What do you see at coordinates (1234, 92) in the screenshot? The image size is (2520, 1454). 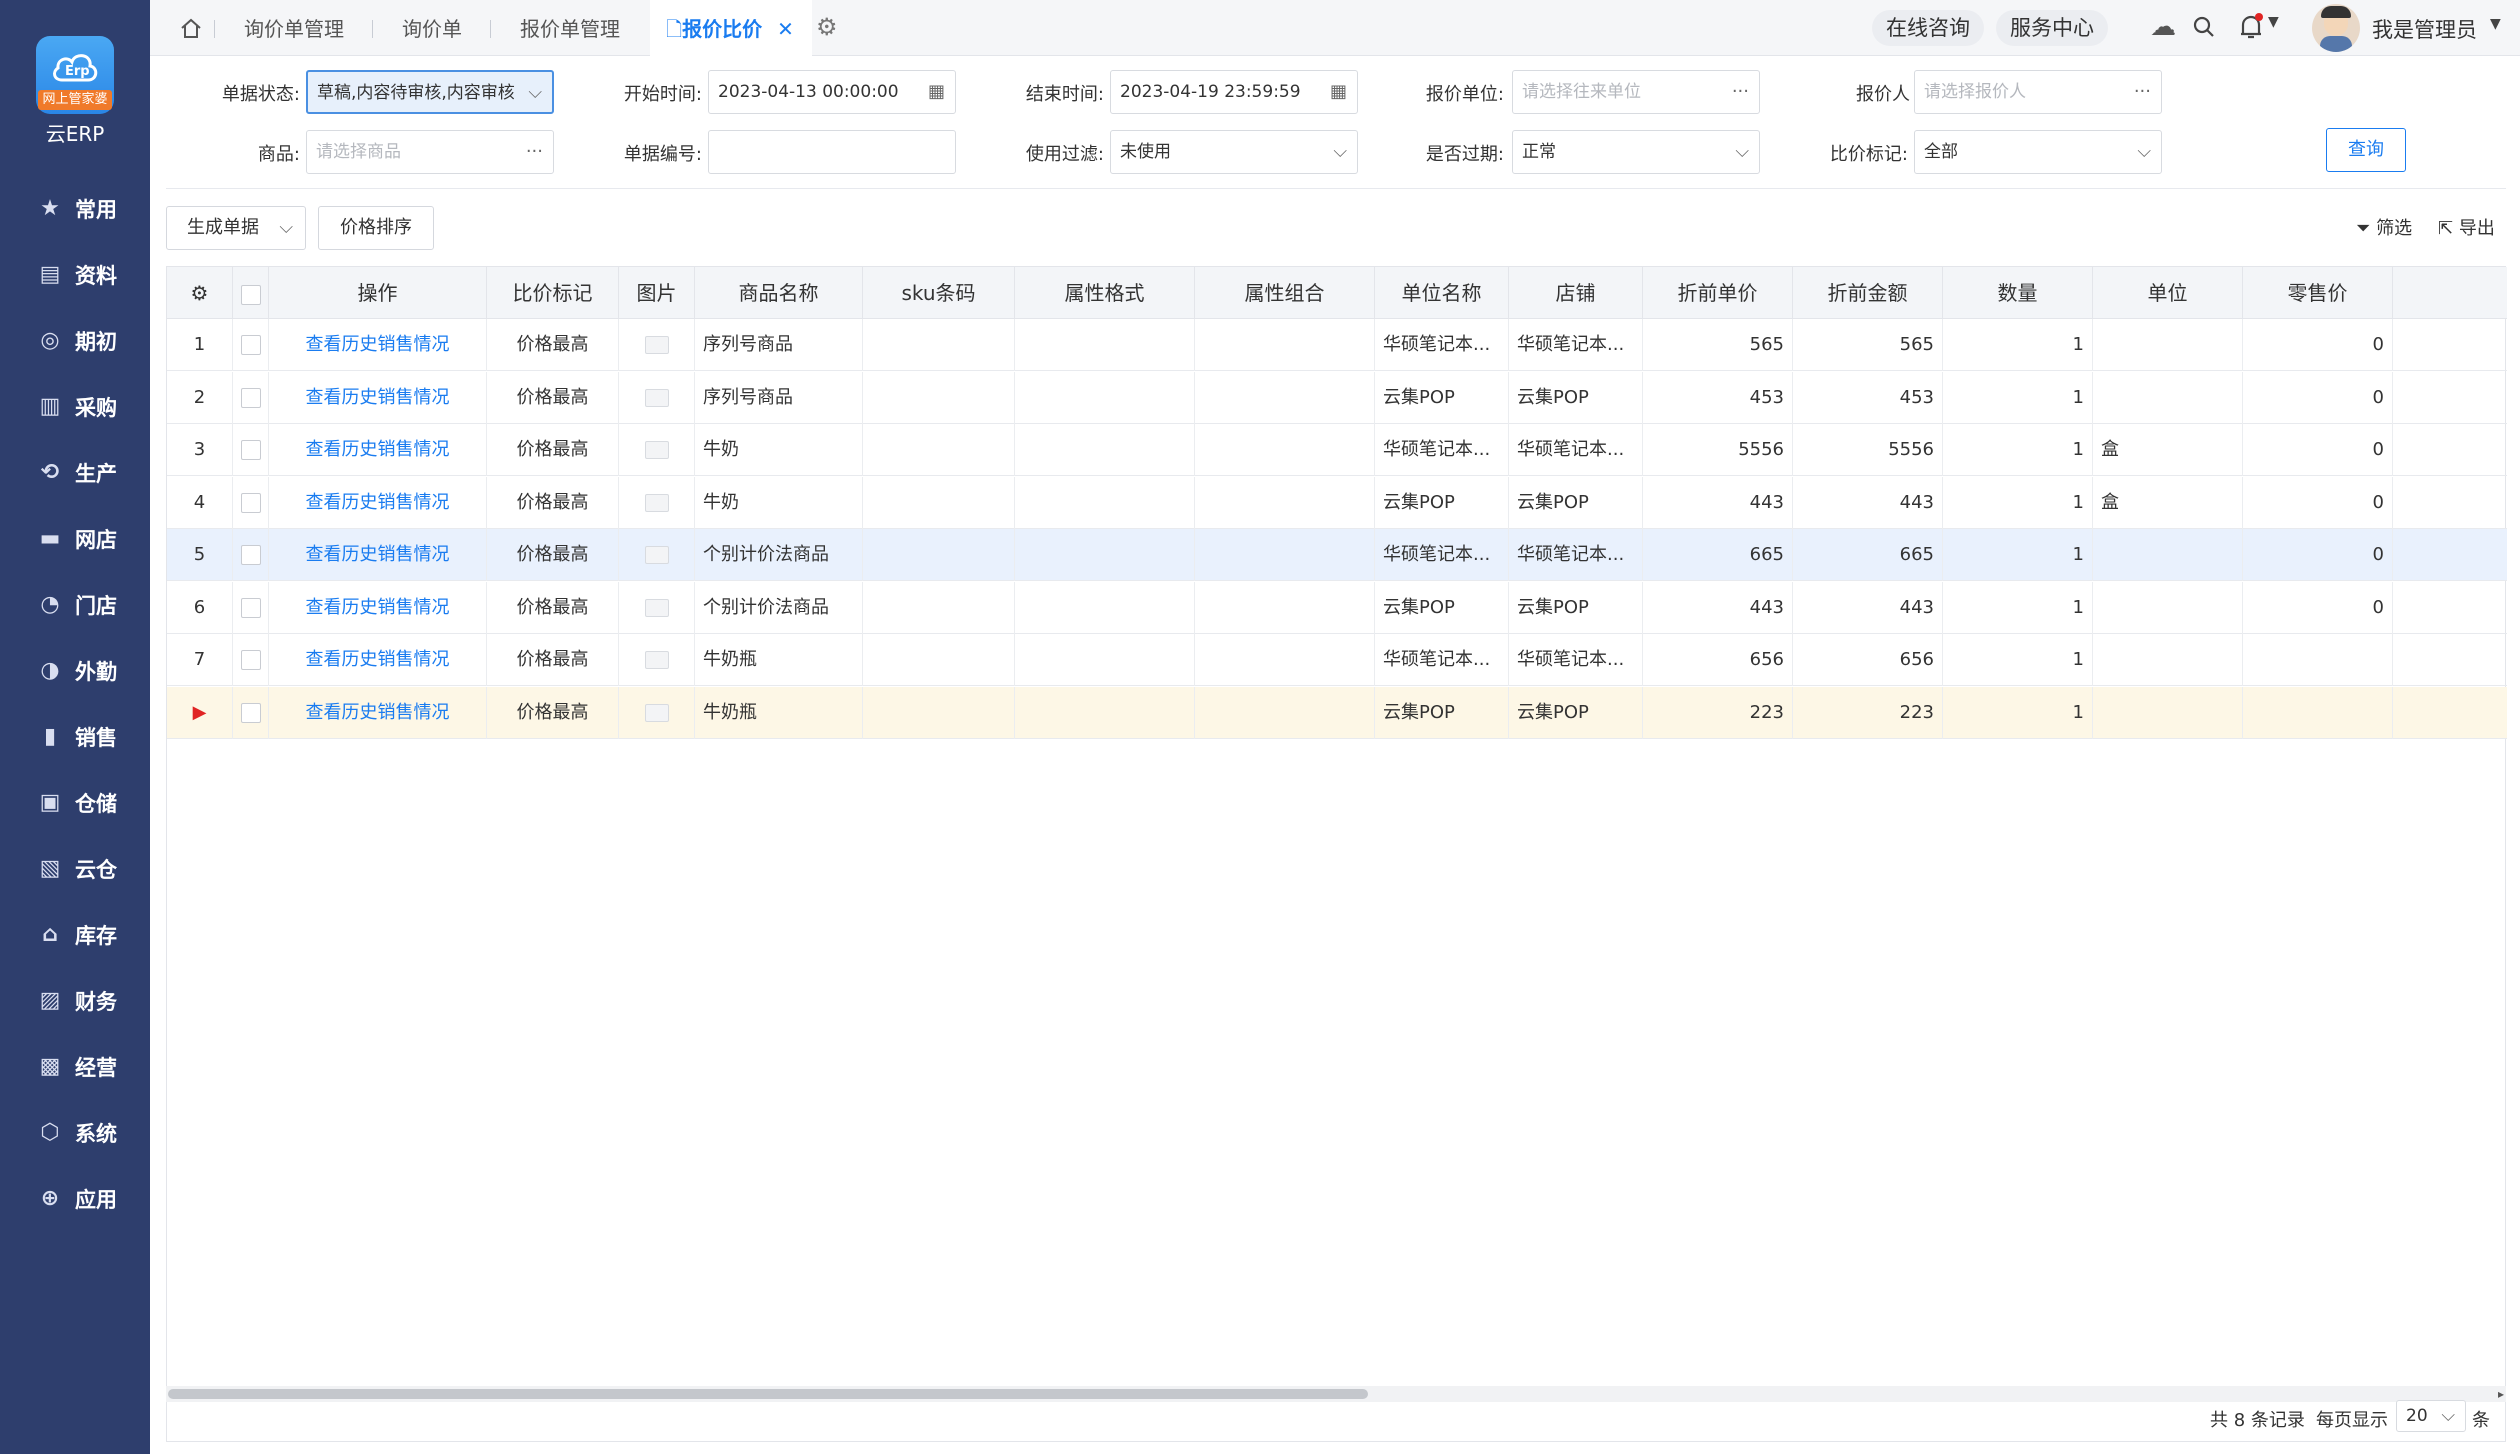 I see `end-time-input: 2023-04-19 23:59:59 ▦` at bounding box center [1234, 92].